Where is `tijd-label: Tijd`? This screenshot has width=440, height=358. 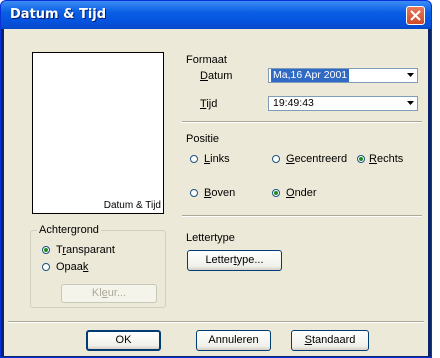 tijd-label: Tijd is located at coordinates (209, 104).